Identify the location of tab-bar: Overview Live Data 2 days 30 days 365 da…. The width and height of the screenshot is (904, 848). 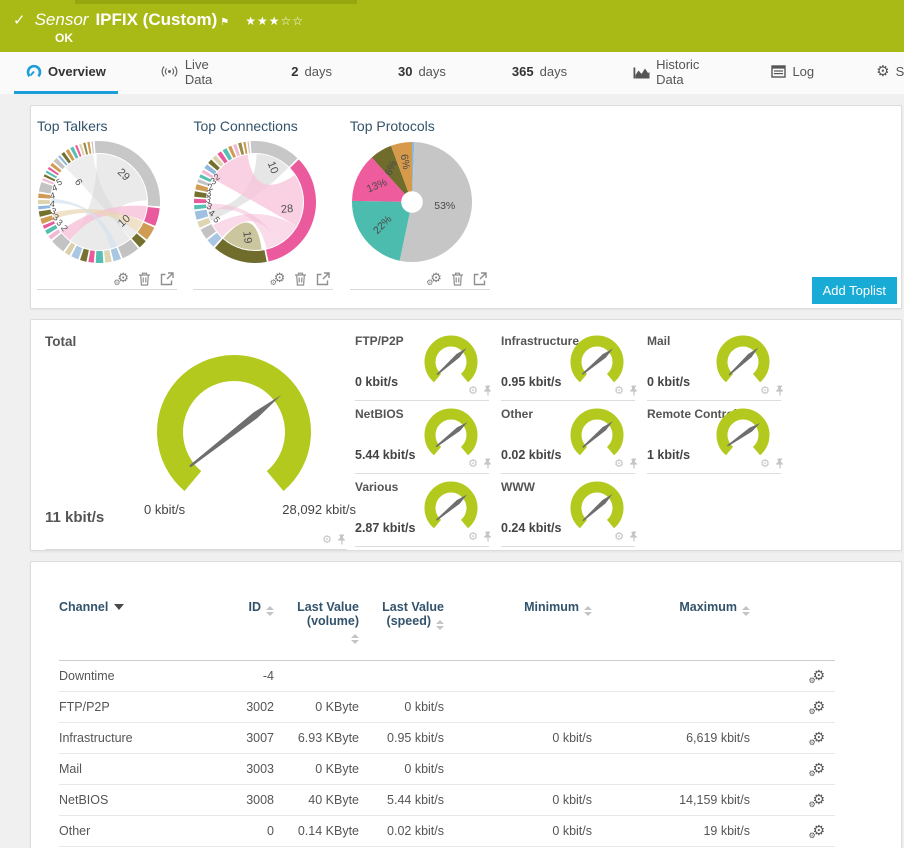
(452, 73).